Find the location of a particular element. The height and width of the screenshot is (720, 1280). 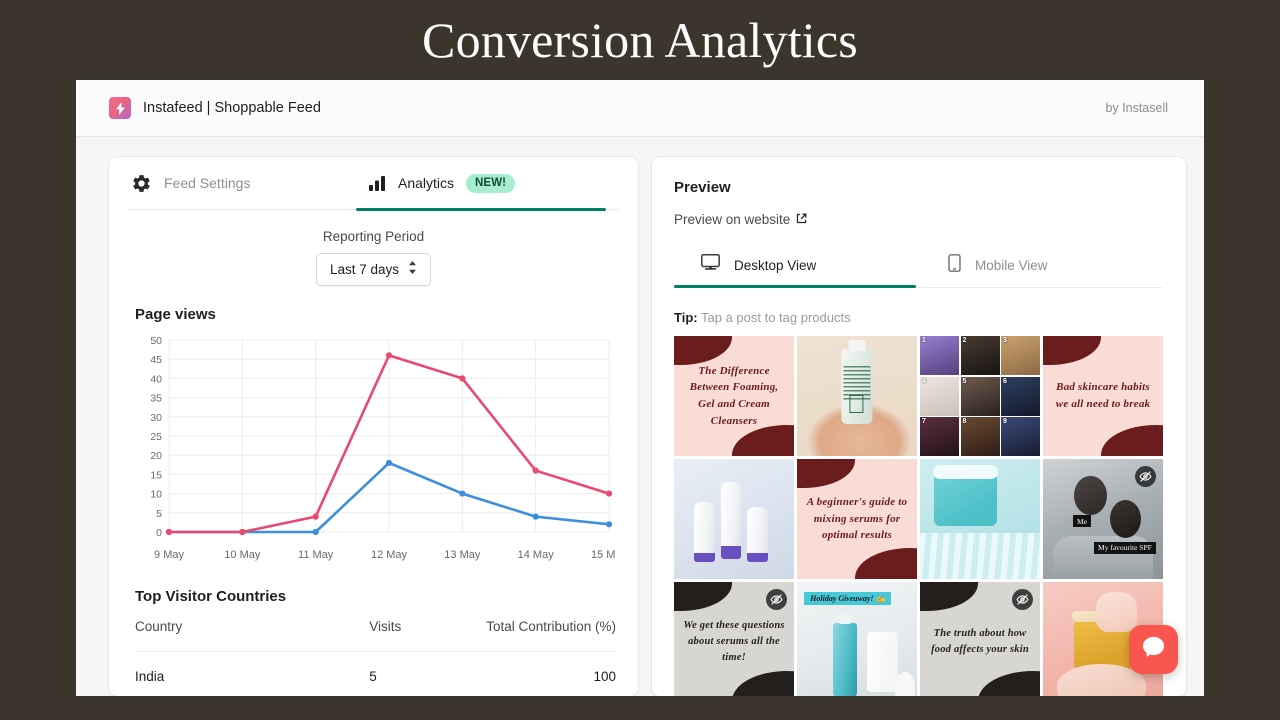

post-tile: Holiday Giveaway! ✍ is located at coordinates (857, 639).